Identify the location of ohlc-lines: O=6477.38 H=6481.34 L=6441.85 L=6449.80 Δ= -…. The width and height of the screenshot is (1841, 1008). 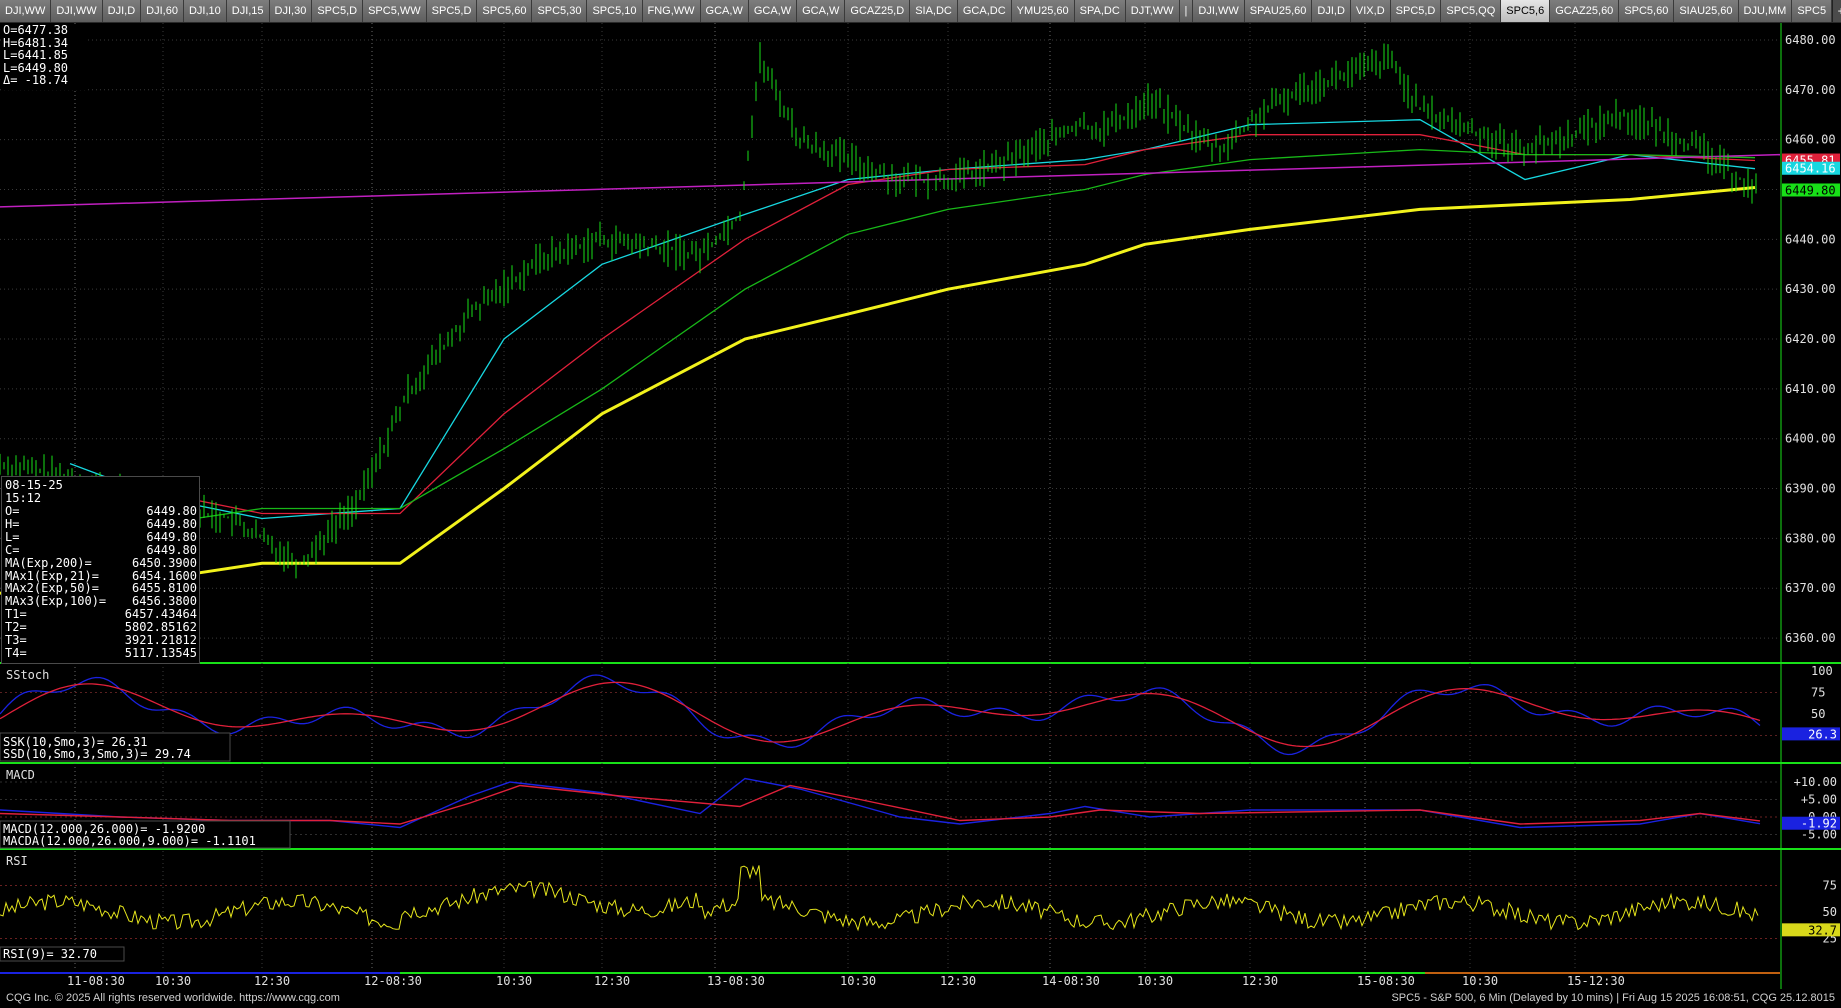
(45, 55).